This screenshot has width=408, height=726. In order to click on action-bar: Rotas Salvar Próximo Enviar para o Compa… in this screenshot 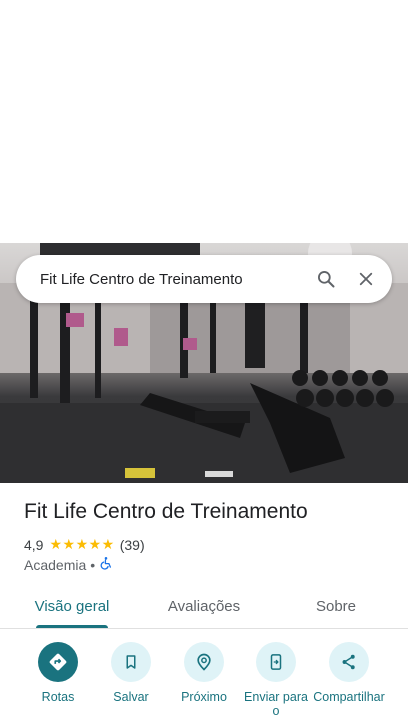, I will do `click(204, 683)`.